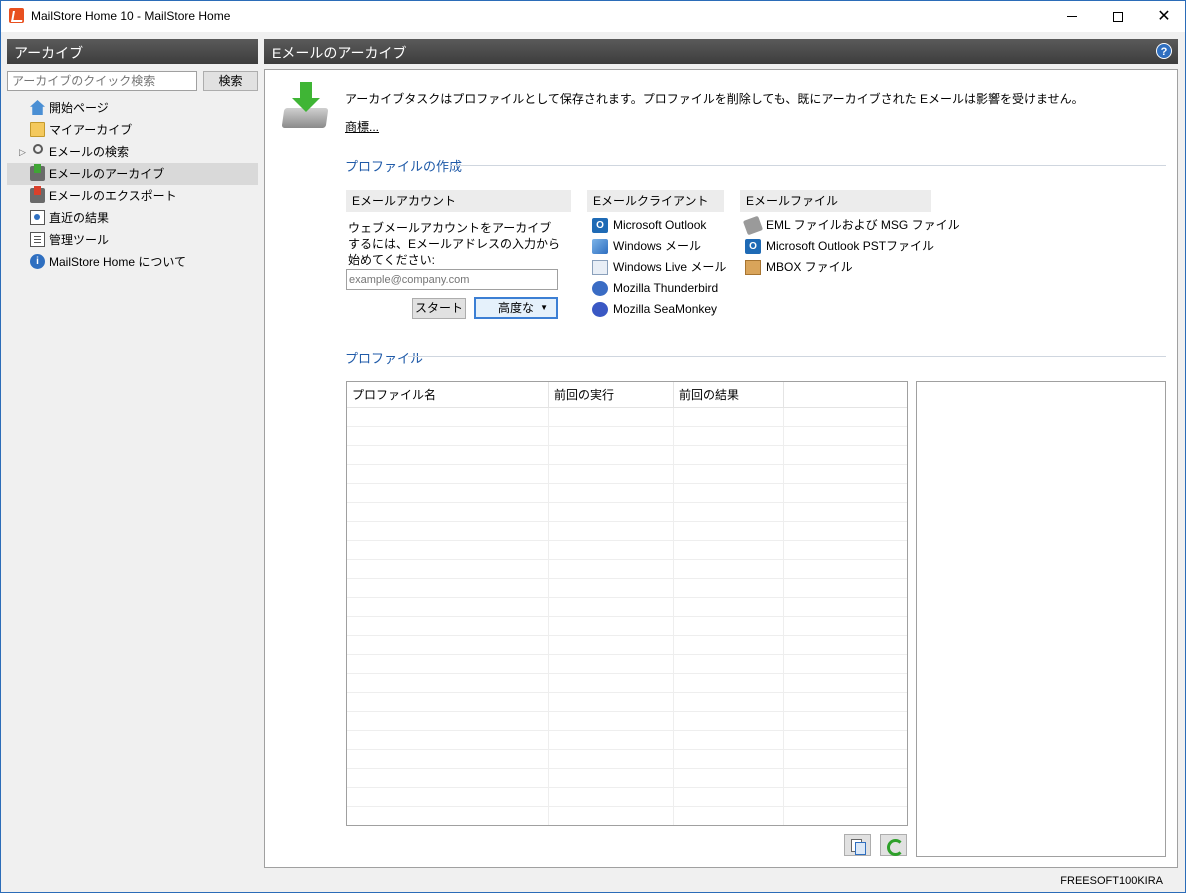 The image size is (1186, 893). I want to click on copy-profile-button, so click(857, 845).